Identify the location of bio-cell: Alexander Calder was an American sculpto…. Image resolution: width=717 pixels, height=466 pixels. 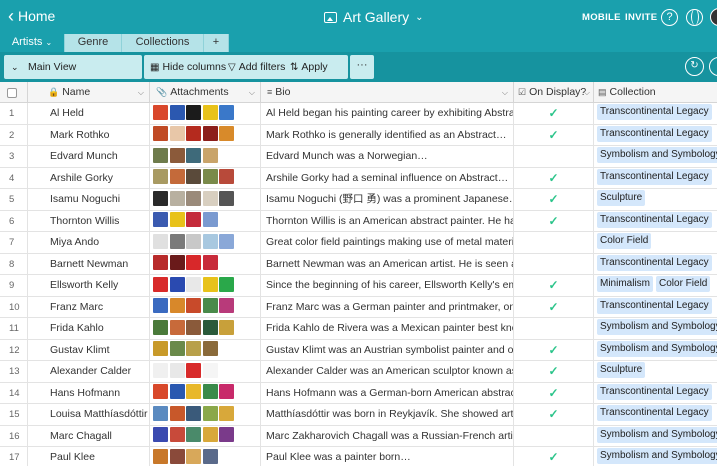
(387, 371).